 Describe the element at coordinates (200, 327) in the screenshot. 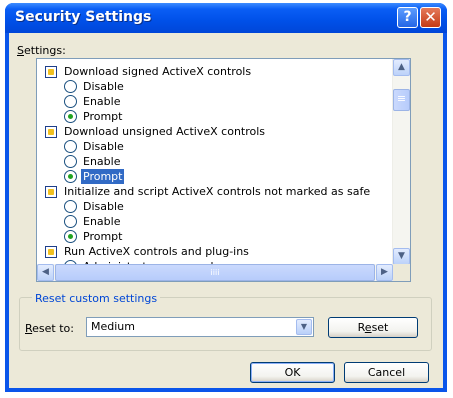

I see `reset-level-dropdown: Medium ▼` at that location.